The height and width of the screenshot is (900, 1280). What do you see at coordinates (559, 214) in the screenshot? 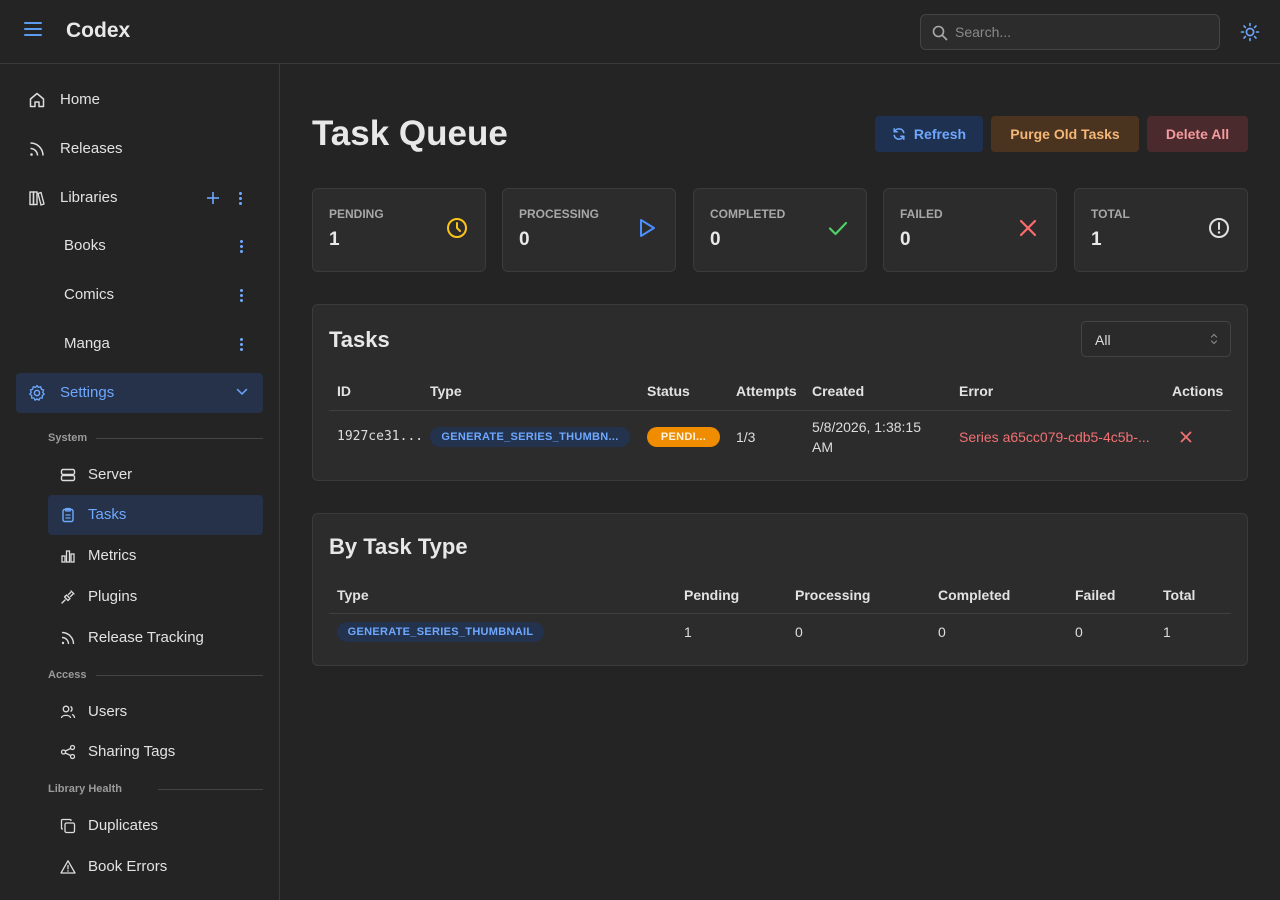
I see `stat-label: PROCESSING` at bounding box center [559, 214].